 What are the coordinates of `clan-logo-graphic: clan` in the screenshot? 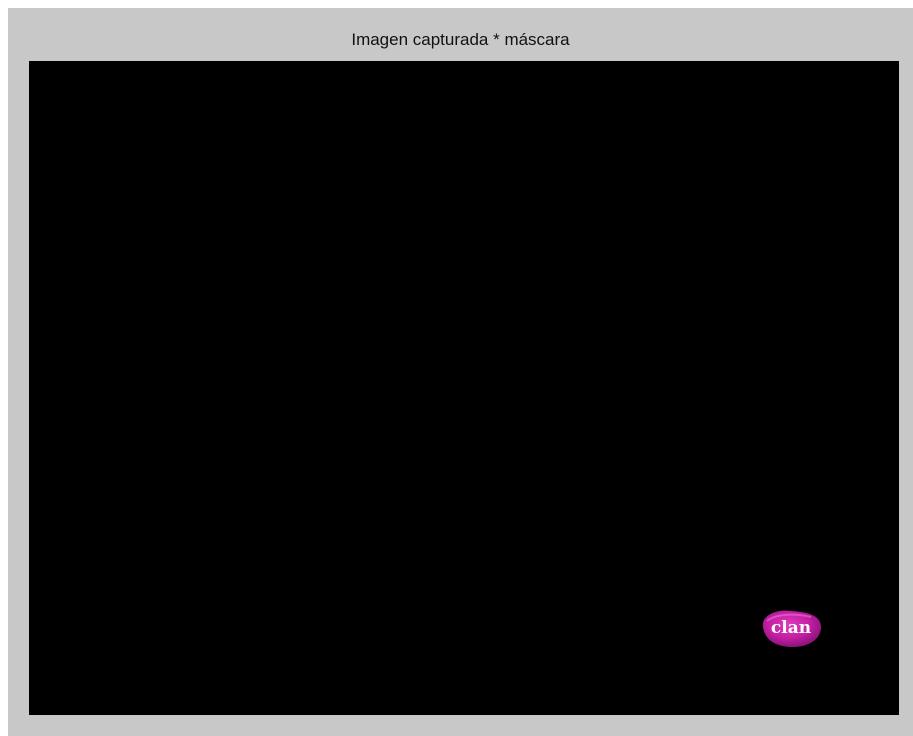 It's located at (791, 628).